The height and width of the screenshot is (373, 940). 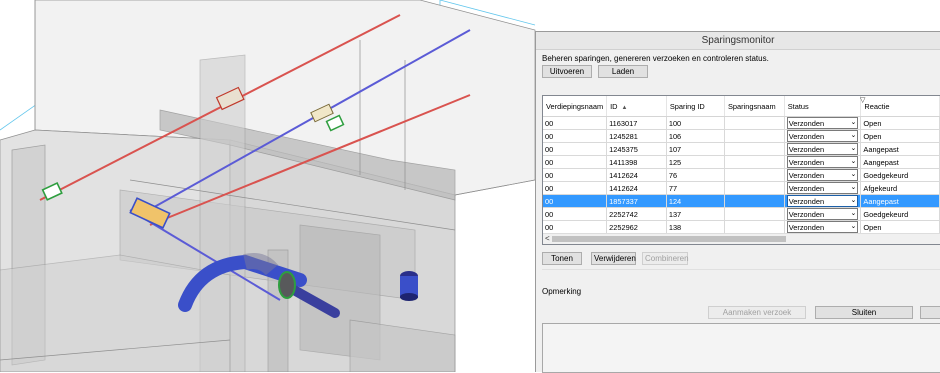 I want to click on cell-response: Afgekeurd, so click(x=900, y=188).